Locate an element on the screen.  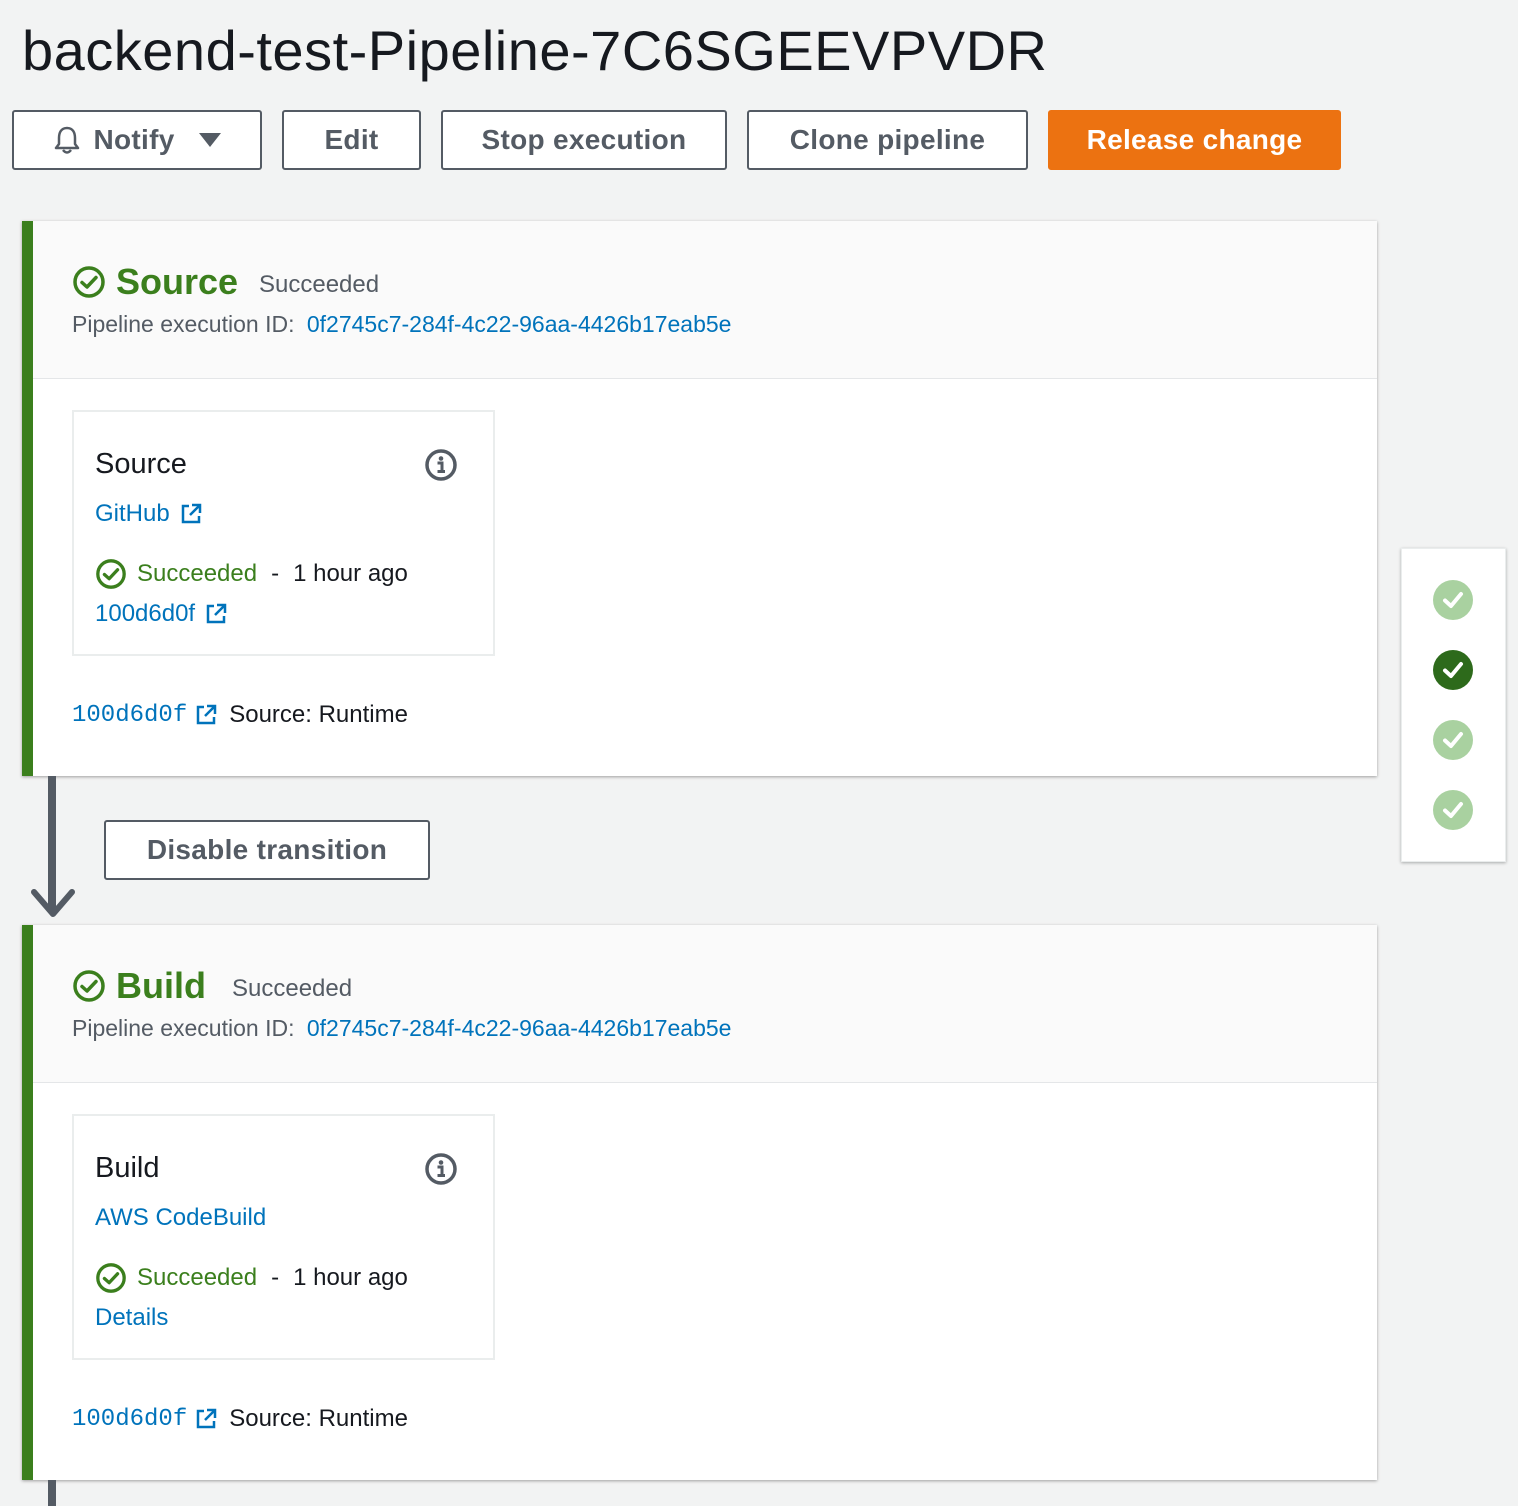
details-link: Details is located at coordinates (131, 1318).